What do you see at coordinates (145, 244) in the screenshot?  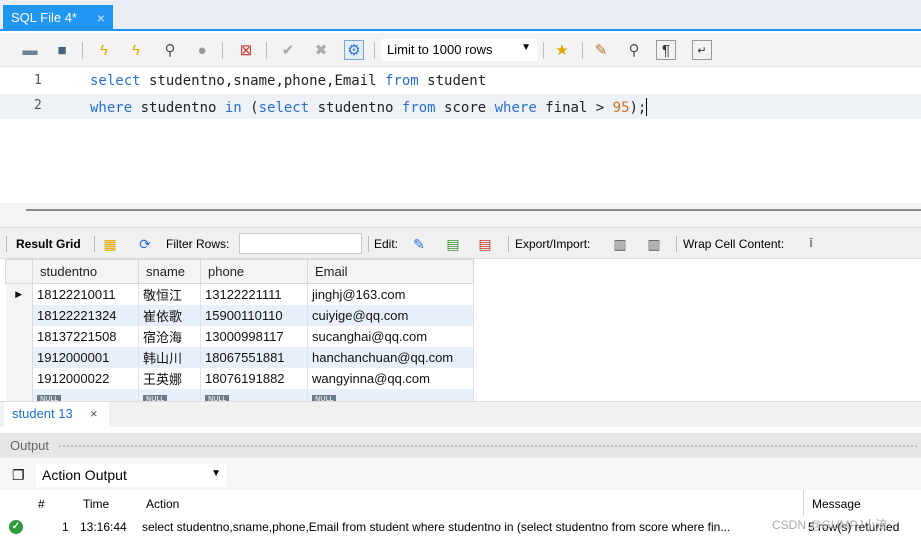 I see `refresh-icon: ⟳` at bounding box center [145, 244].